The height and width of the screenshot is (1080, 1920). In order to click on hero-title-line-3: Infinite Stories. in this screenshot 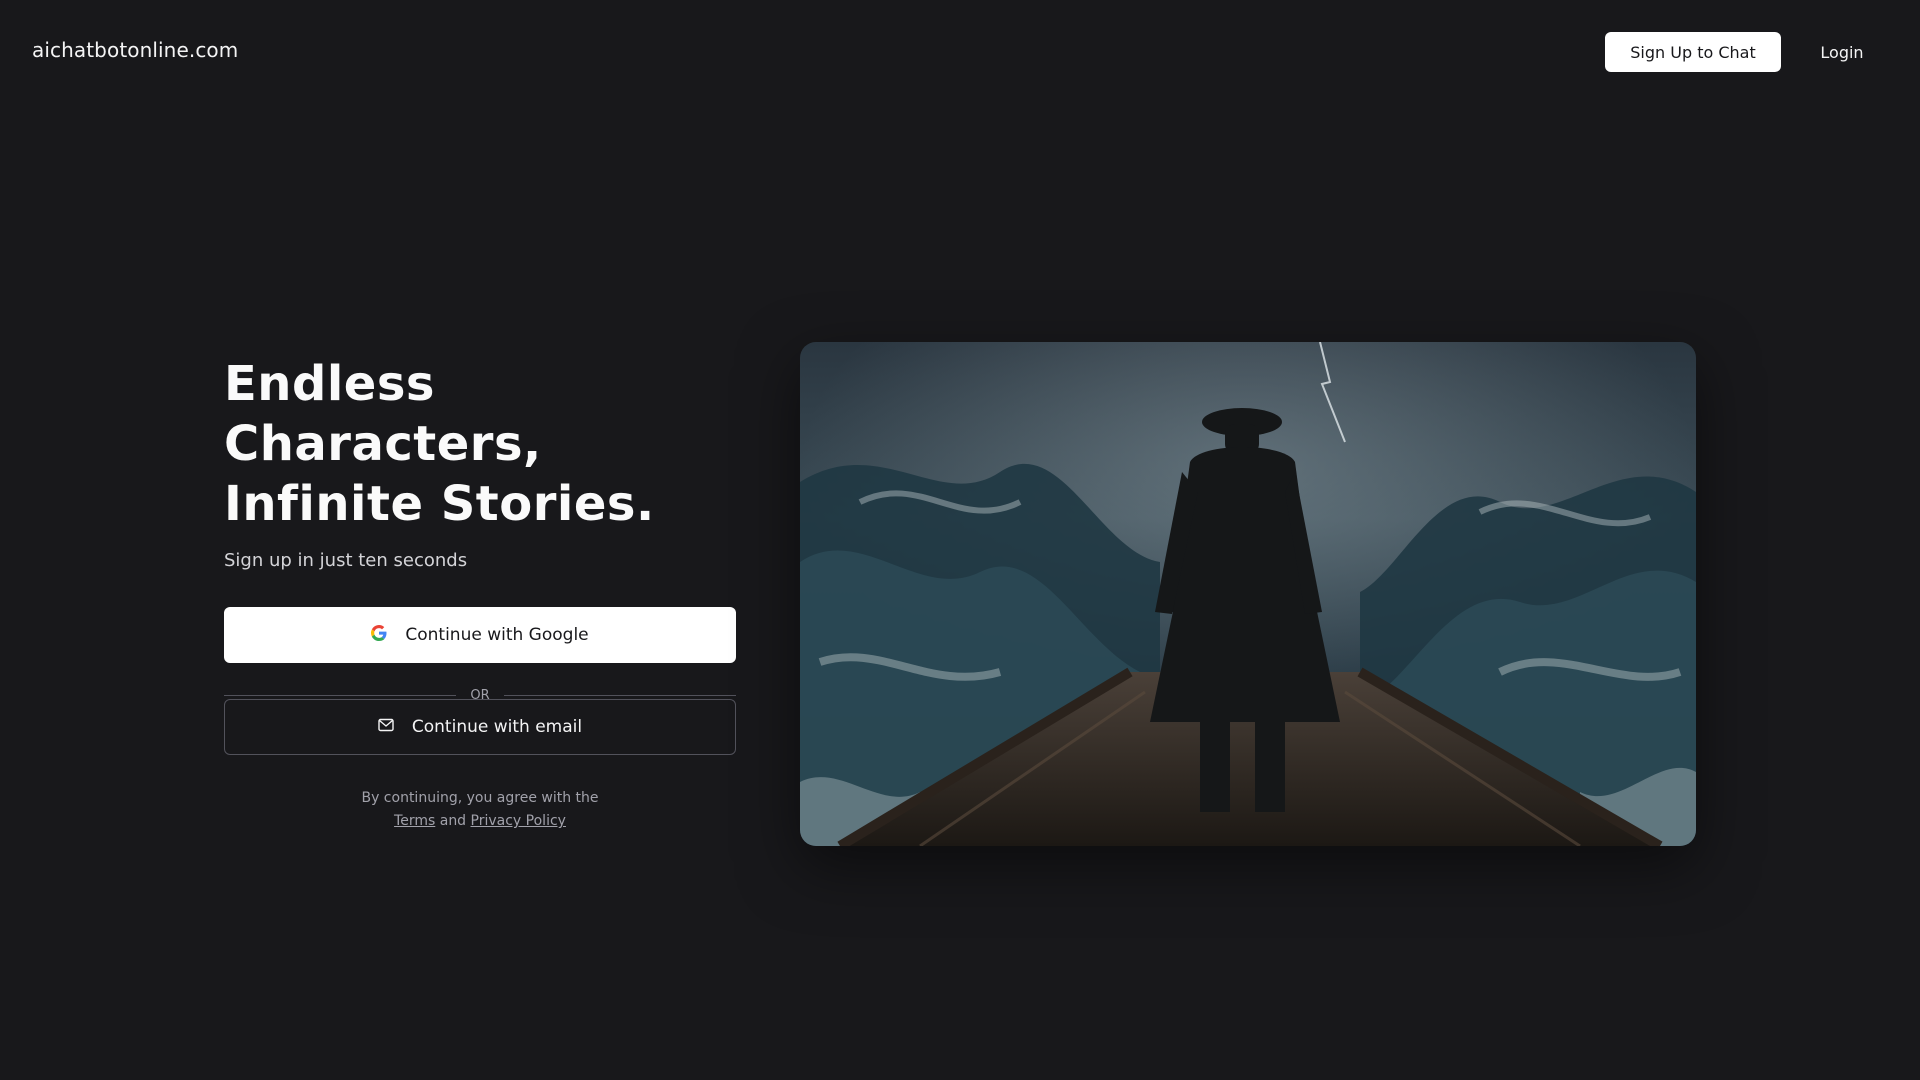, I will do `click(439, 504)`.